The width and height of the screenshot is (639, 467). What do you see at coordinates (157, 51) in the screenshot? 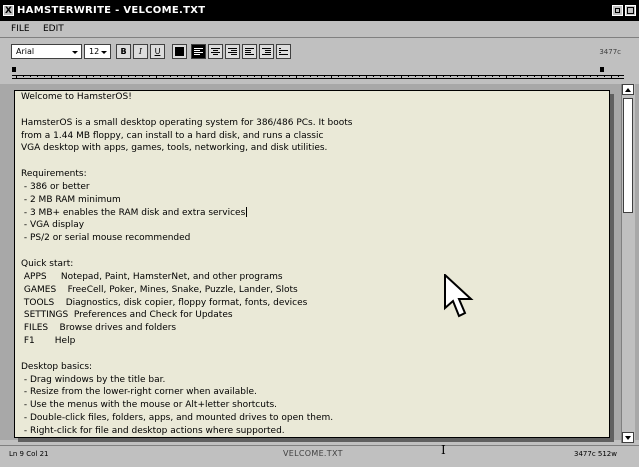
I see `underline-button: U` at bounding box center [157, 51].